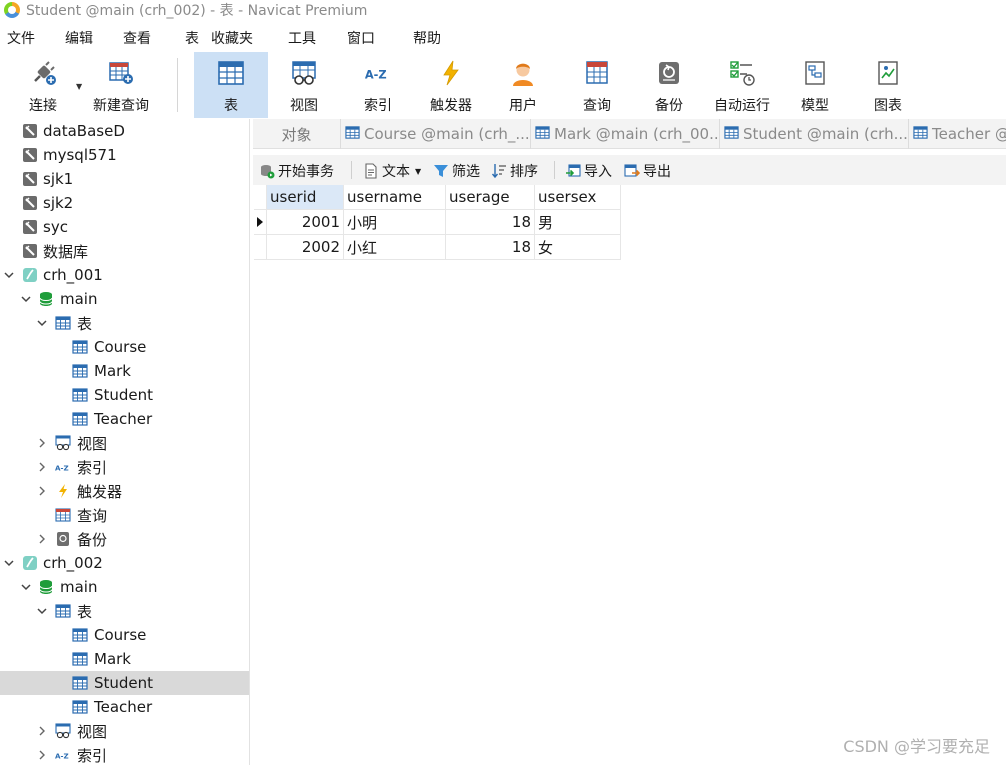  What do you see at coordinates (305, 222) in the screenshot?
I see `cell-userid: 2001` at bounding box center [305, 222].